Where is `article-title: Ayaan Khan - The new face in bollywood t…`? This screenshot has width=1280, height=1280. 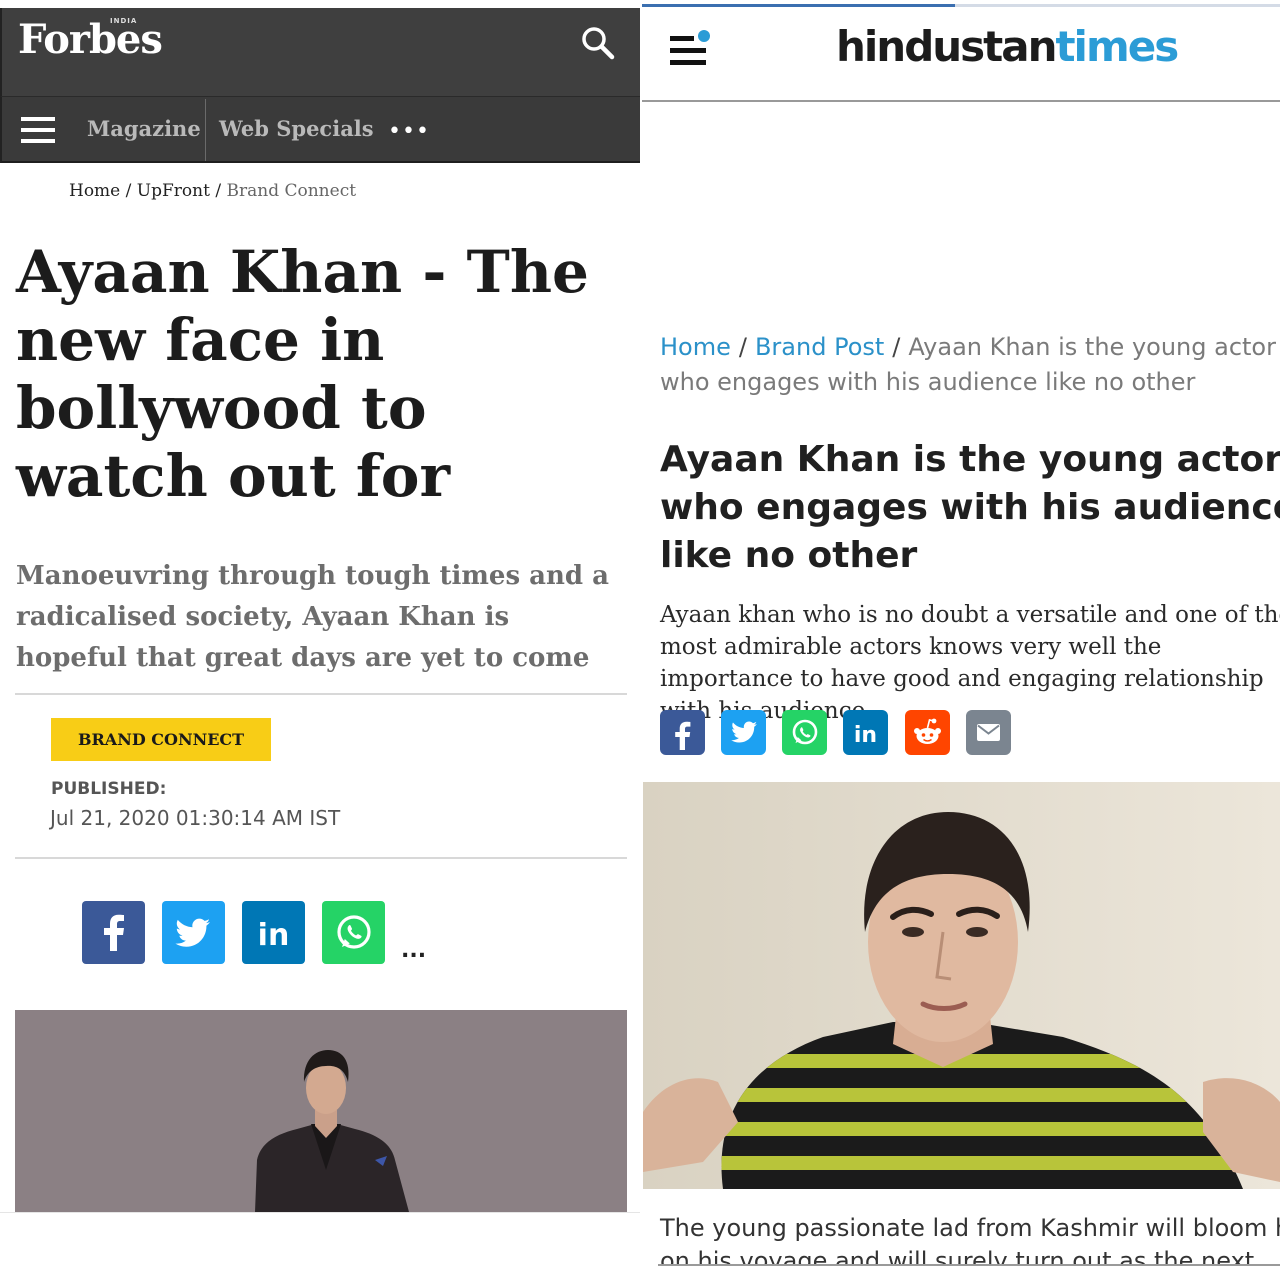 article-title: Ayaan Khan - The new face in bollywood t… is located at coordinates (302, 374).